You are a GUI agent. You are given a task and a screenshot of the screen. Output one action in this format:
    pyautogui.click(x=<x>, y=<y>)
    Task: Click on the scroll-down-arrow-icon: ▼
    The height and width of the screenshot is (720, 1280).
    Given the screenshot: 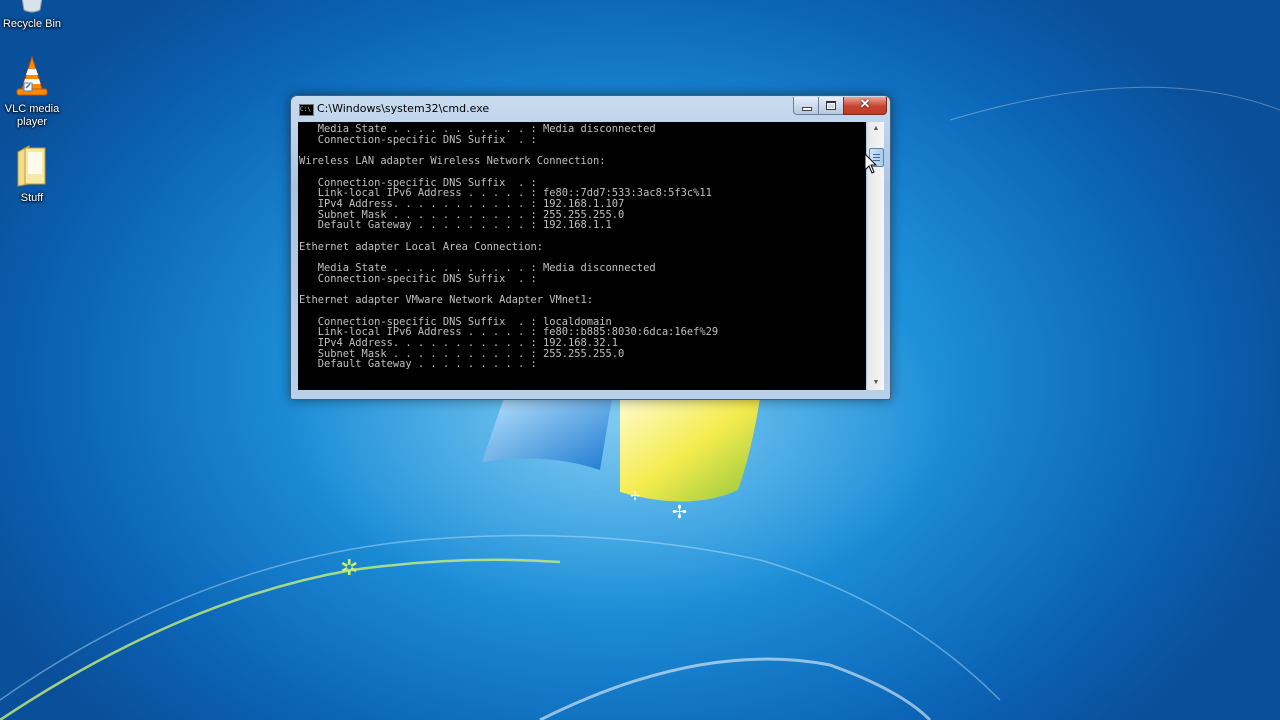 What is the action you would take?
    pyautogui.click(x=876, y=383)
    